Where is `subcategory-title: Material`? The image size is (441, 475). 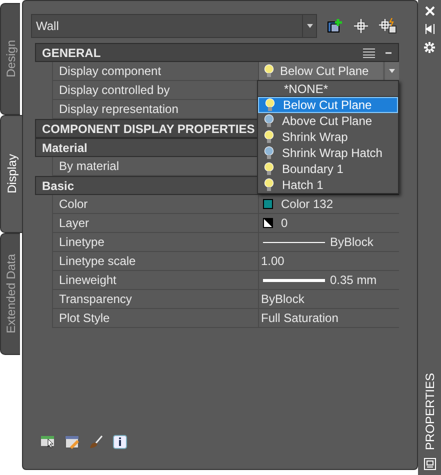
subcategory-title: Material is located at coordinates (65, 148).